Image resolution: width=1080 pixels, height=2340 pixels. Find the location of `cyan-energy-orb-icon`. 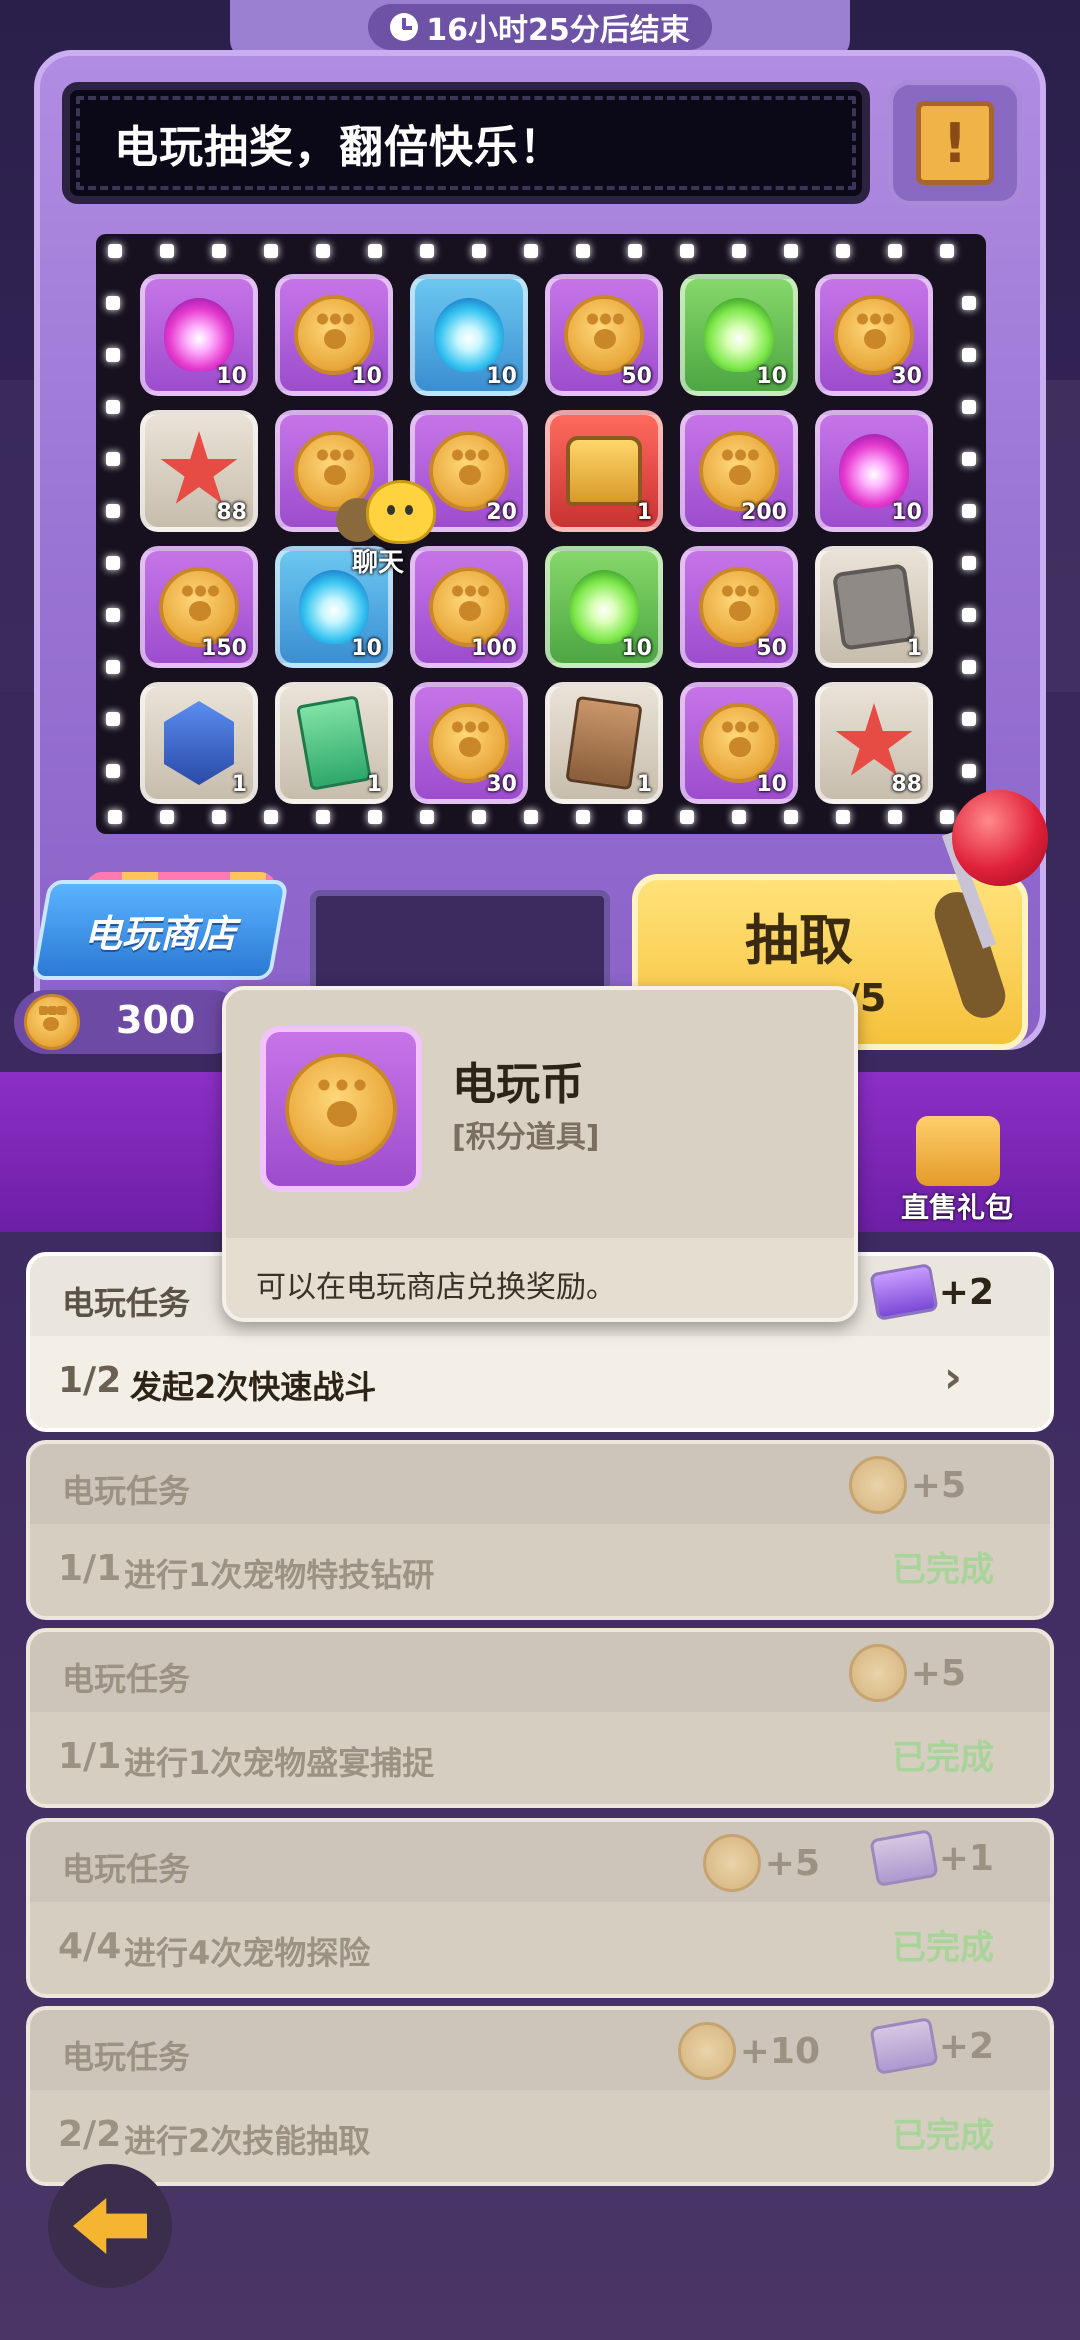

cyan-energy-orb-icon is located at coordinates (469, 335).